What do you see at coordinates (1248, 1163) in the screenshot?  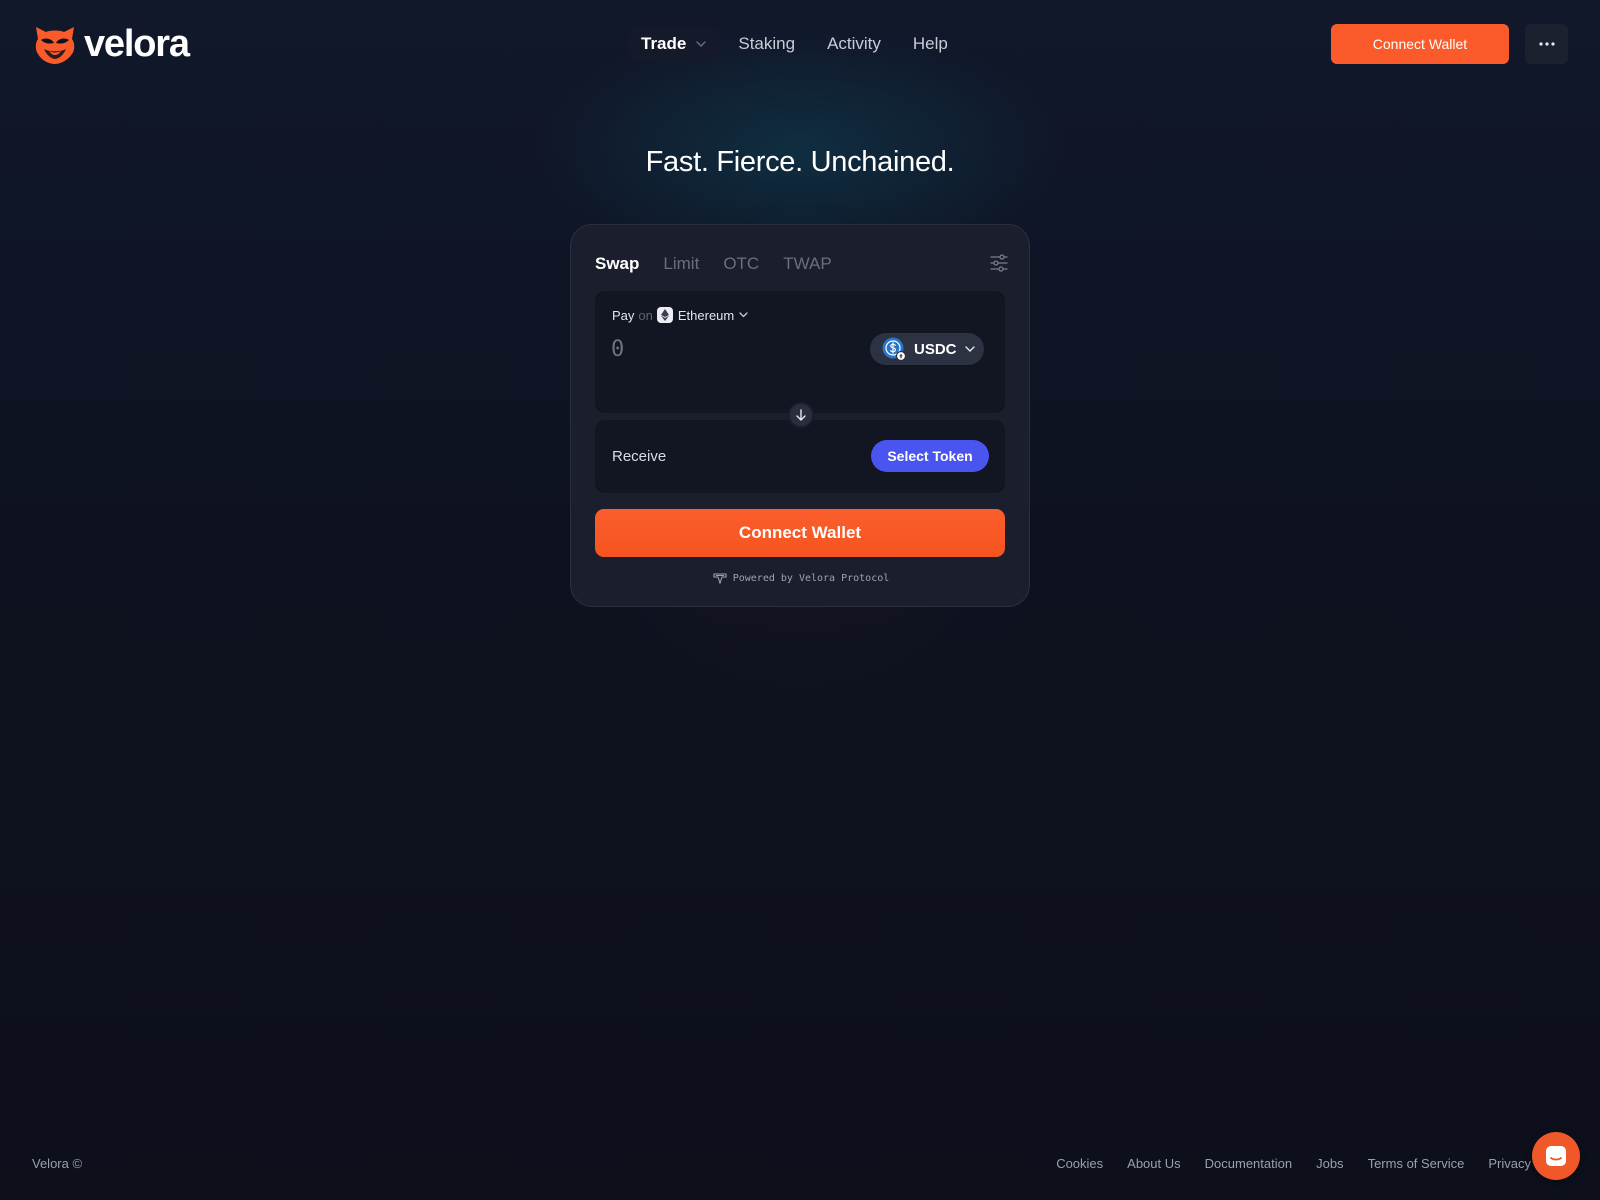 I see `footer-link-documentation: Documentation` at bounding box center [1248, 1163].